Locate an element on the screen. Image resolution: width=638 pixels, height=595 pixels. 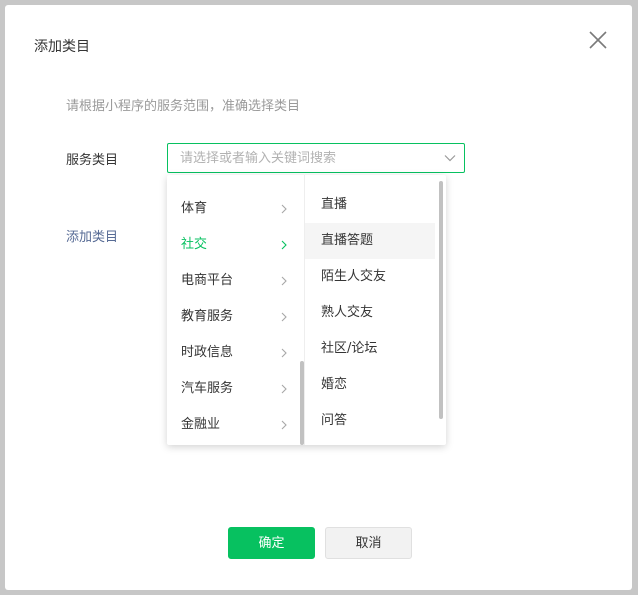
cascader-option-politics: 时政信息 is located at coordinates (231, 353).